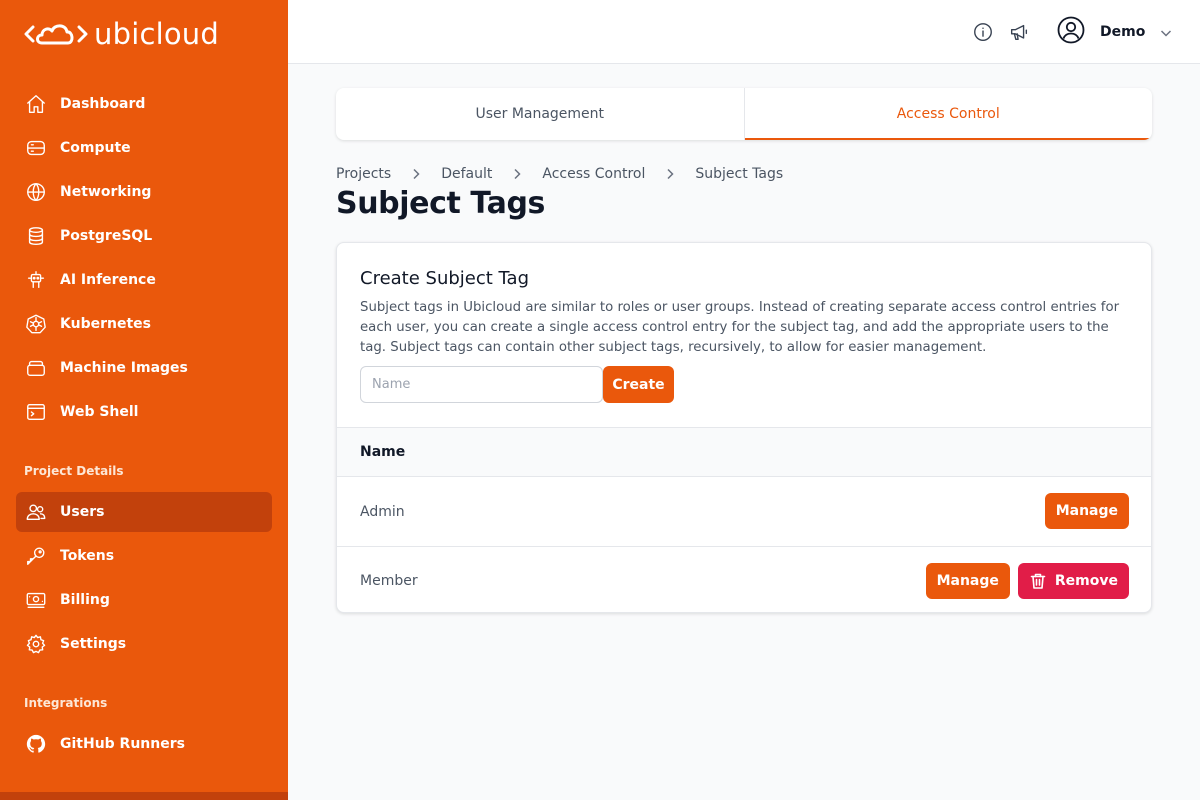 The image size is (1200, 800). I want to click on tag-name: Member, so click(389, 581).